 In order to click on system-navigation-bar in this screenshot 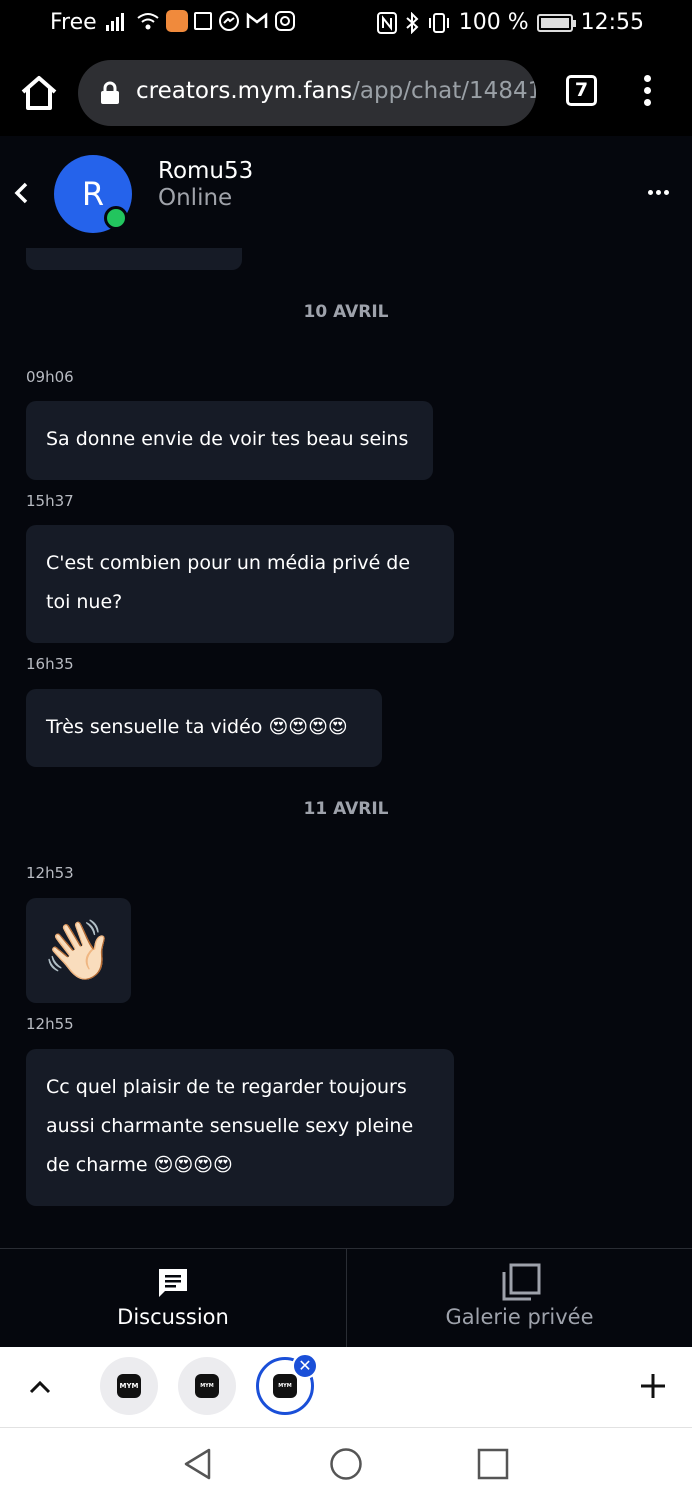, I will do `click(346, 1463)`.